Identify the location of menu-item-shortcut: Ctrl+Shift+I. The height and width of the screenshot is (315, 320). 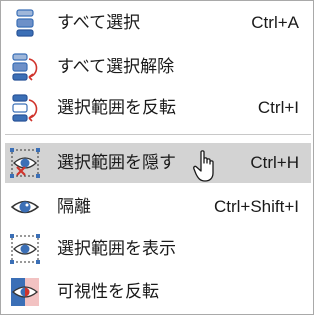
(256, 206).